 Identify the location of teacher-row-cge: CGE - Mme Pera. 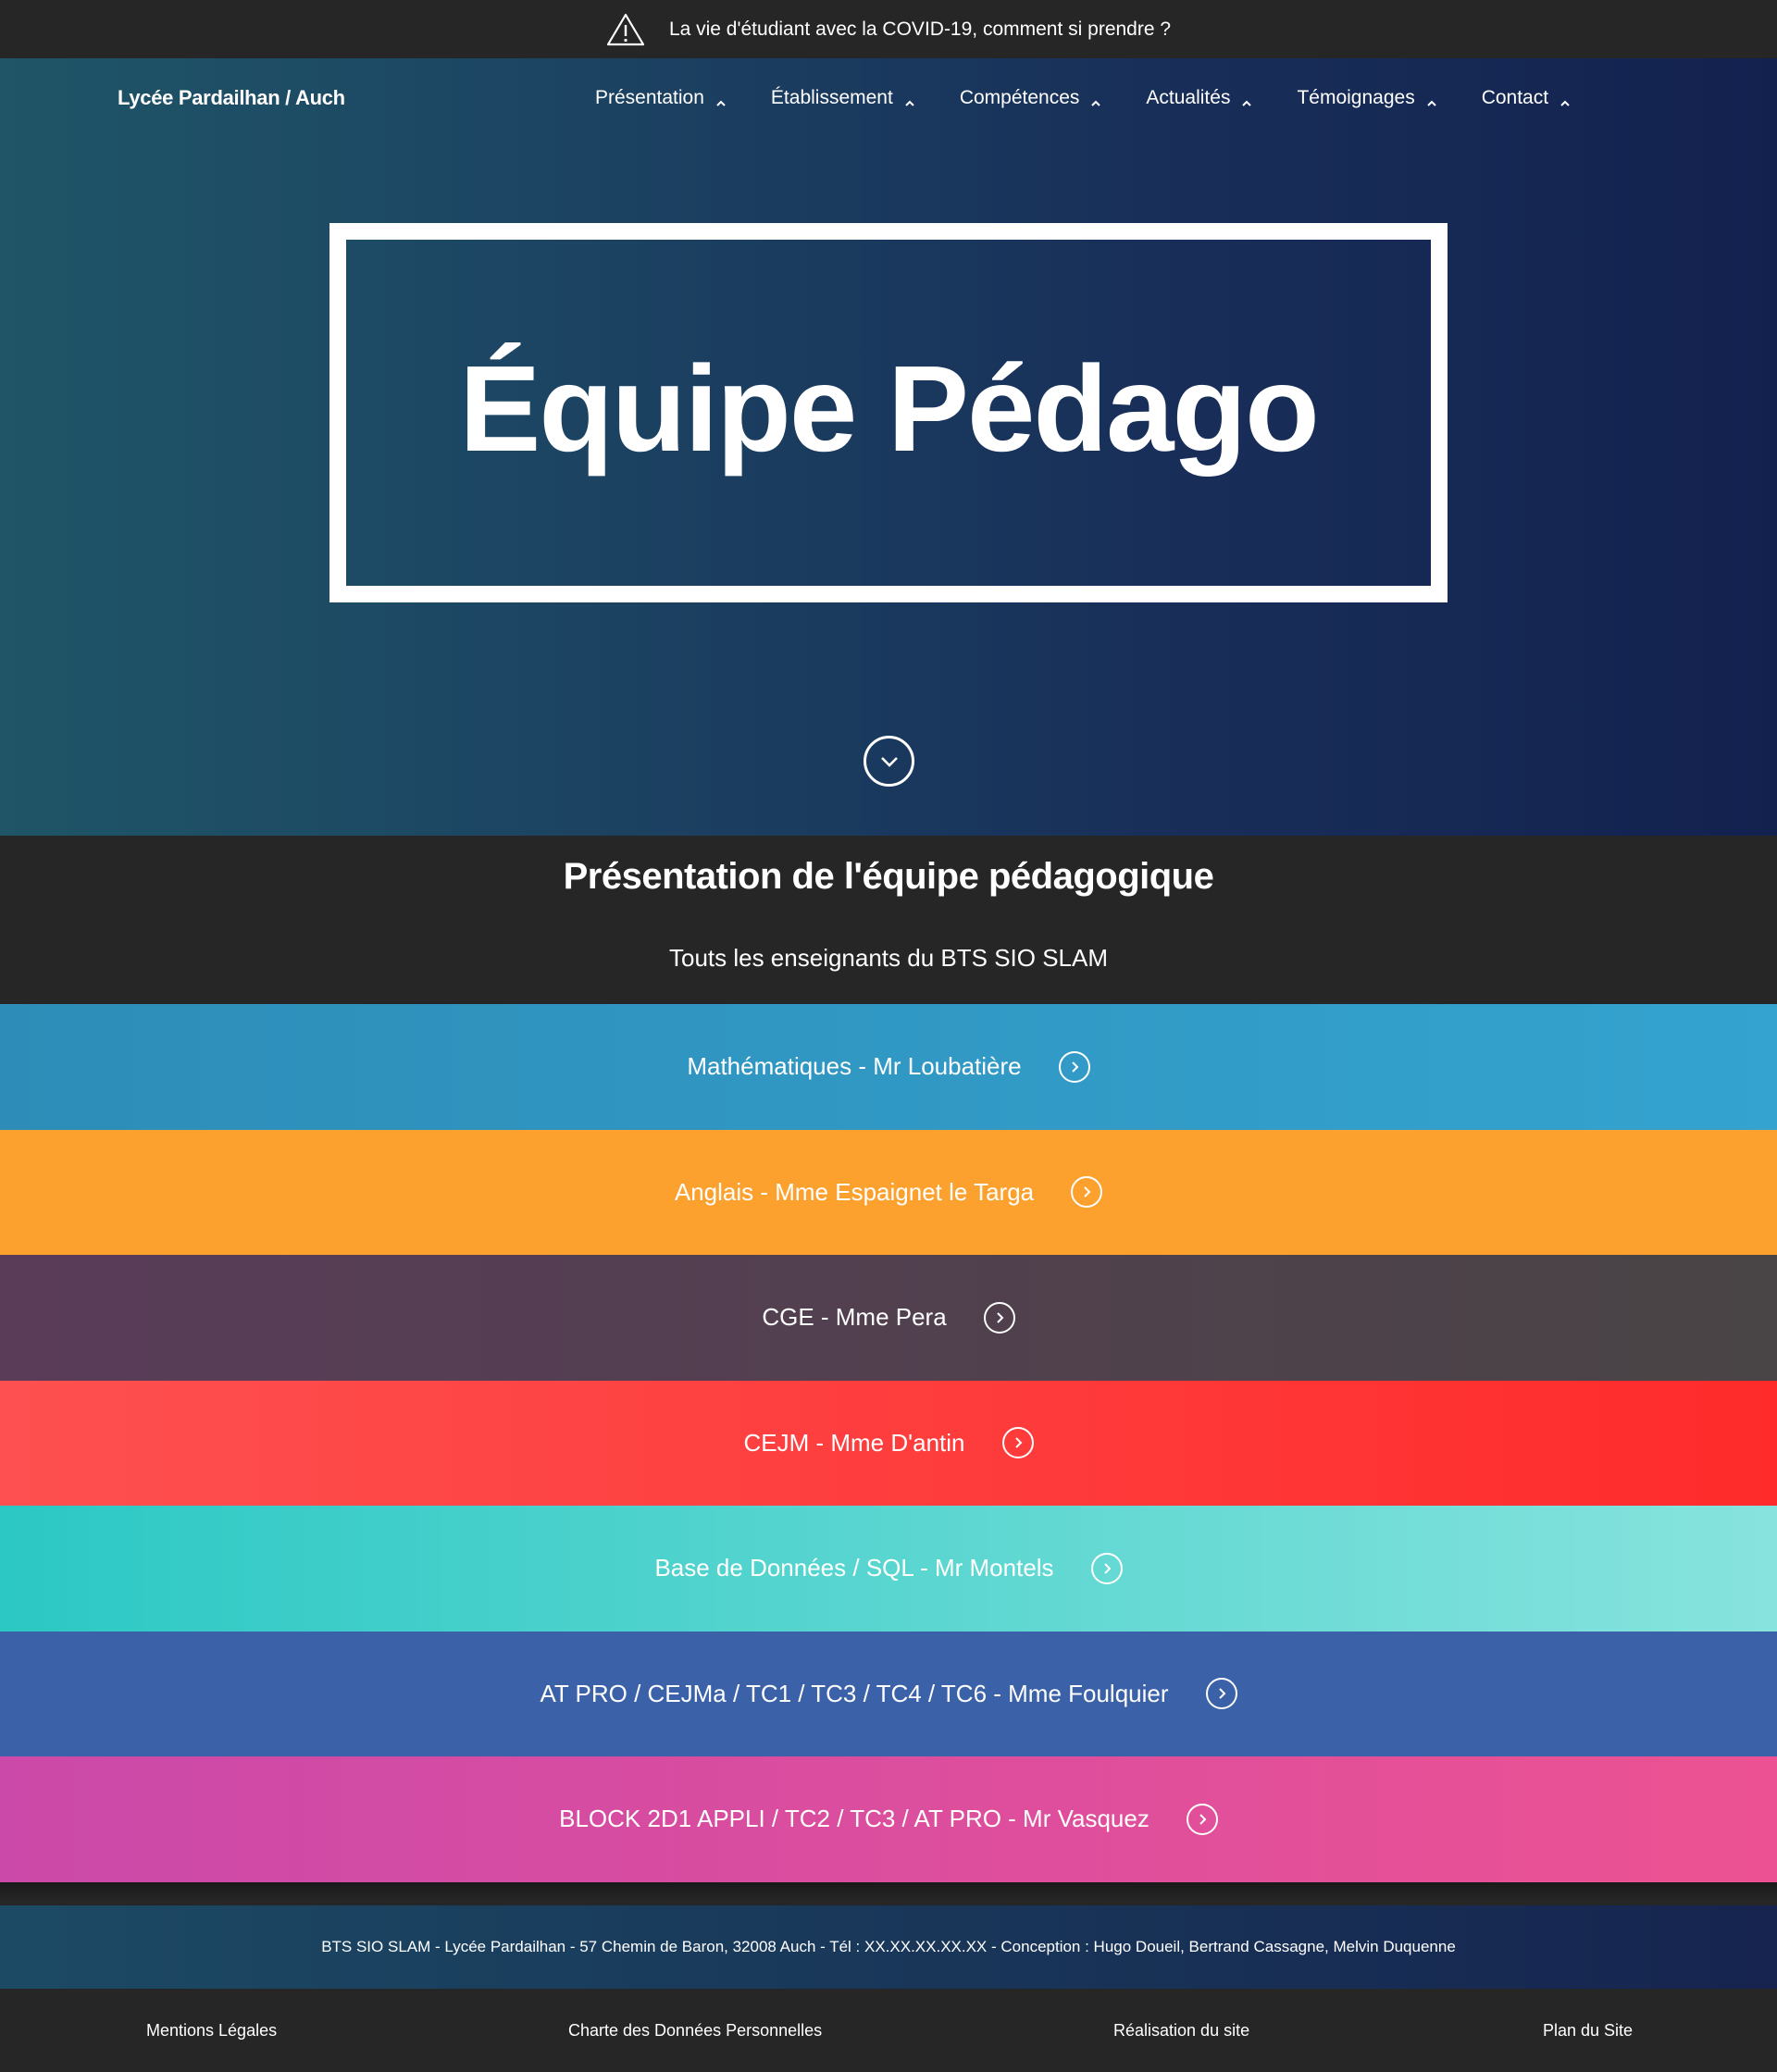
(888, 1318).